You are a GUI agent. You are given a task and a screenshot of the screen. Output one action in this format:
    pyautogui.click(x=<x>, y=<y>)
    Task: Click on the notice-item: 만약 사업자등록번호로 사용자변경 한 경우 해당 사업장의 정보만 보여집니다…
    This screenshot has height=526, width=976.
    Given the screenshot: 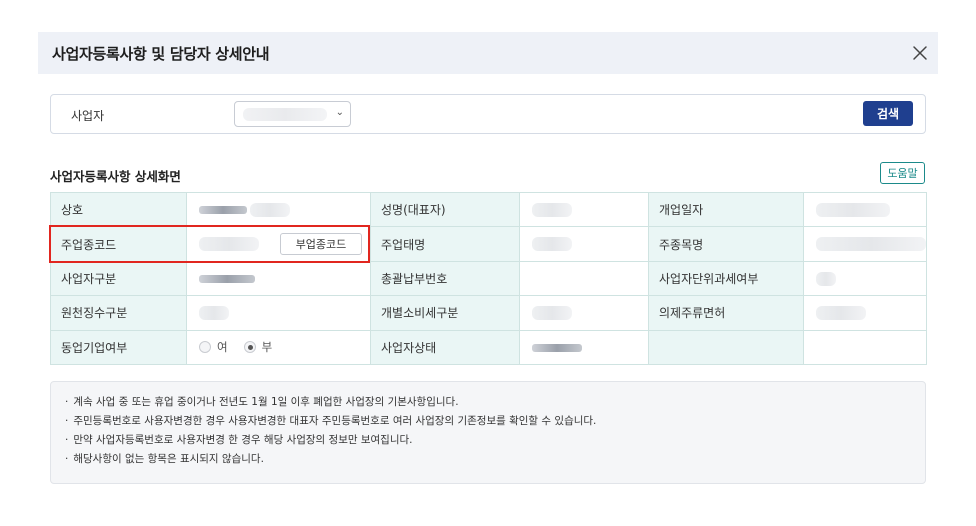 What is the action you would take?
    pyautogui.click(x=488, y=440)
    